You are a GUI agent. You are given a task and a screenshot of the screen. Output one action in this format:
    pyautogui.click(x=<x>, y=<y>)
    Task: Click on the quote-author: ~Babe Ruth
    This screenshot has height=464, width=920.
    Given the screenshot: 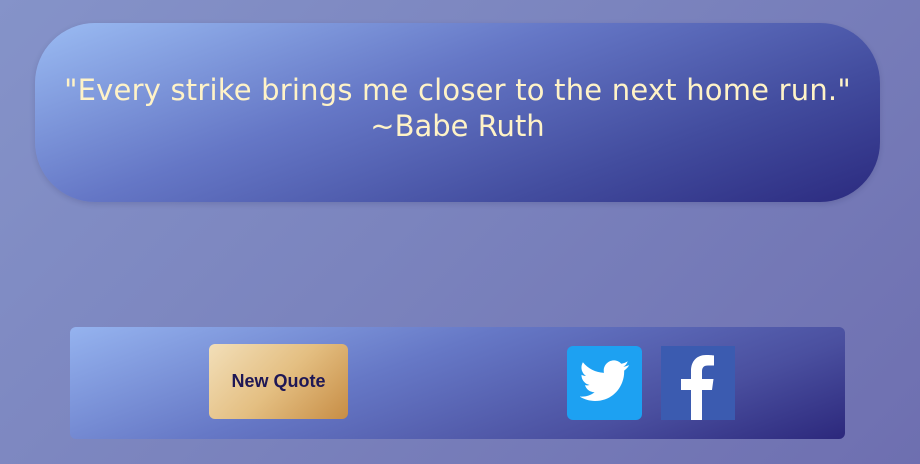 What is the action you would take?
    pyautogui.click(x=457, y=125)
    